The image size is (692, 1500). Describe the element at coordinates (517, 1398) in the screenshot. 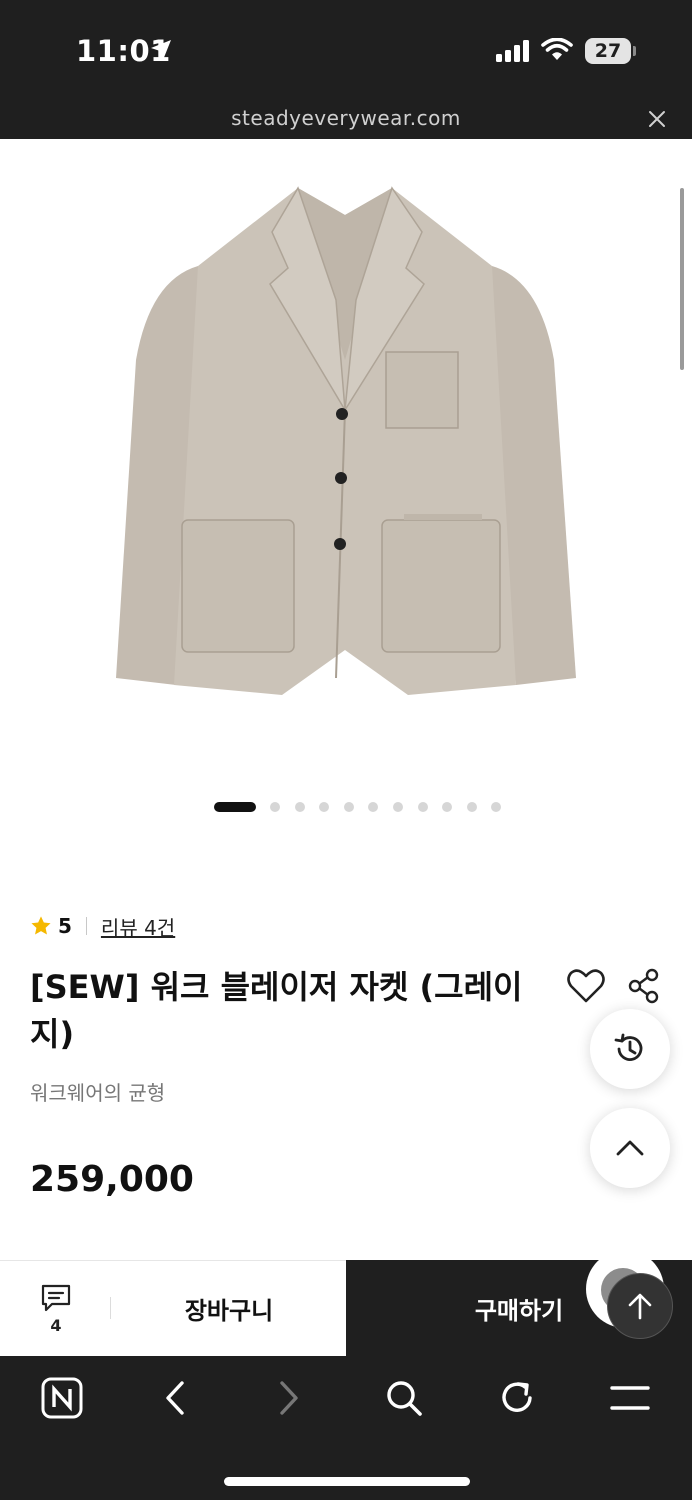

I see `refresh-icon` at that location.